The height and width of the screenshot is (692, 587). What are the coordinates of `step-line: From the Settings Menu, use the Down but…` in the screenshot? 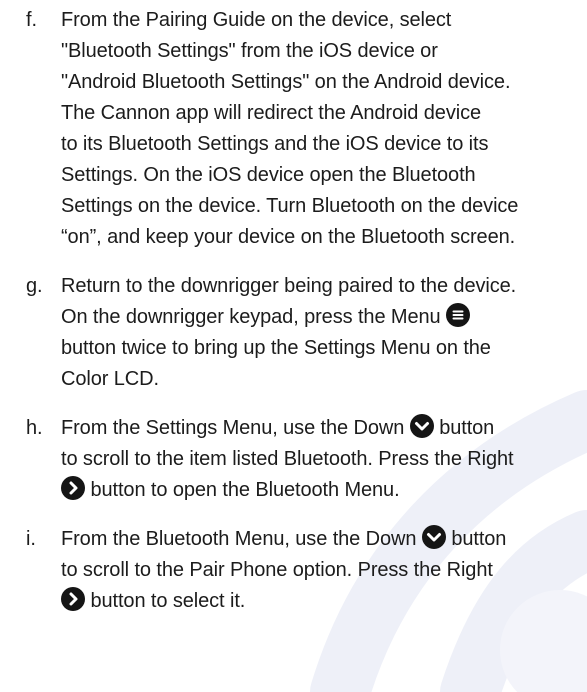 It's located at (322, 428).